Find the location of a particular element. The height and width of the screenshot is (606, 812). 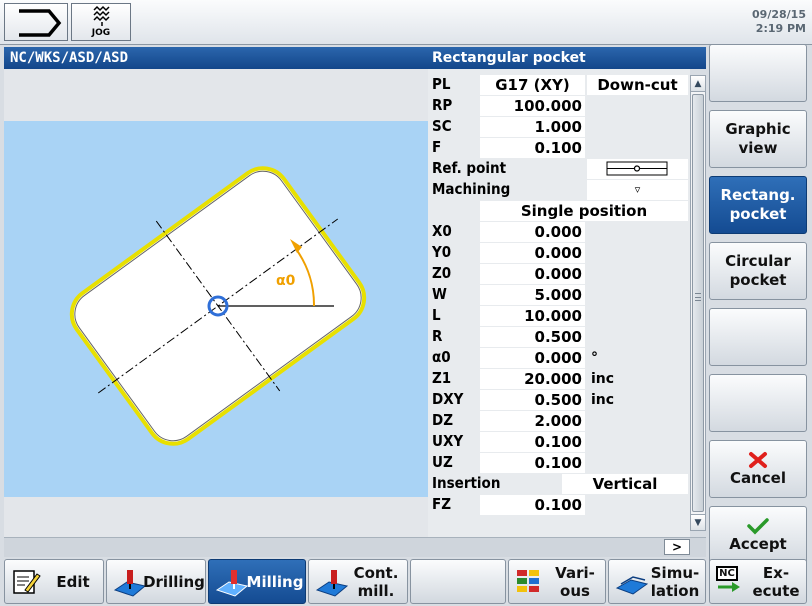

execute-arrow-icon is located at coordinates (729, 587).